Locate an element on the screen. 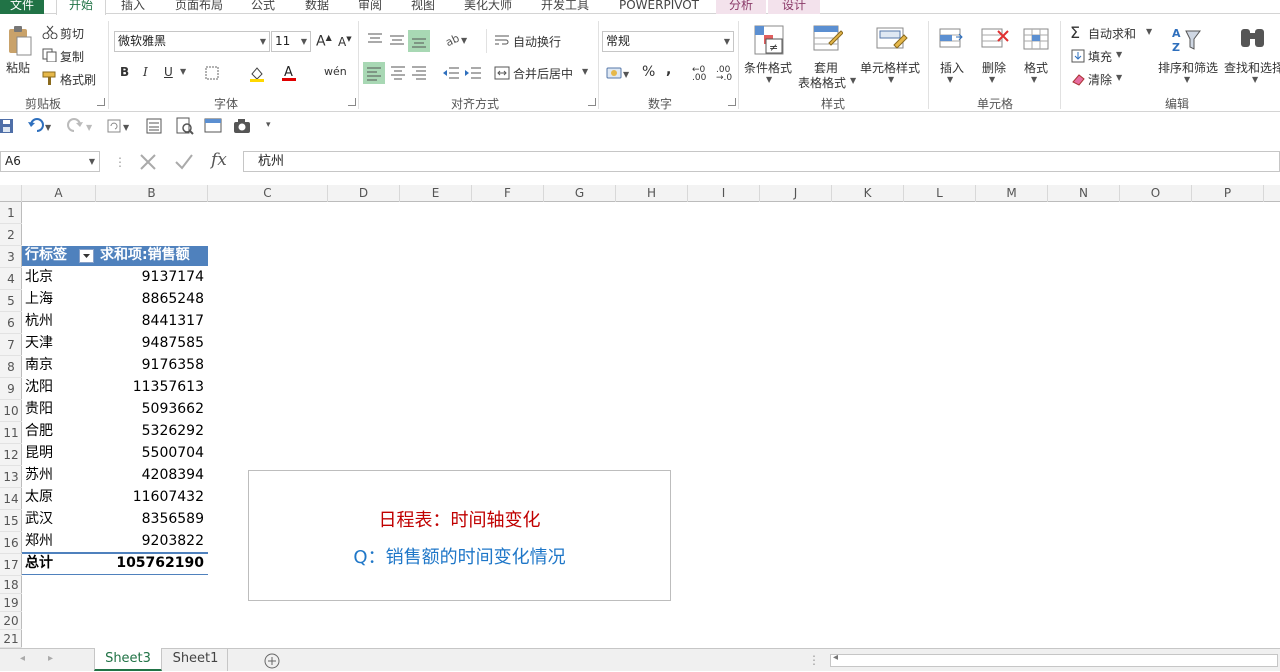  row-header: 2 is located at coordinates (11, 235).